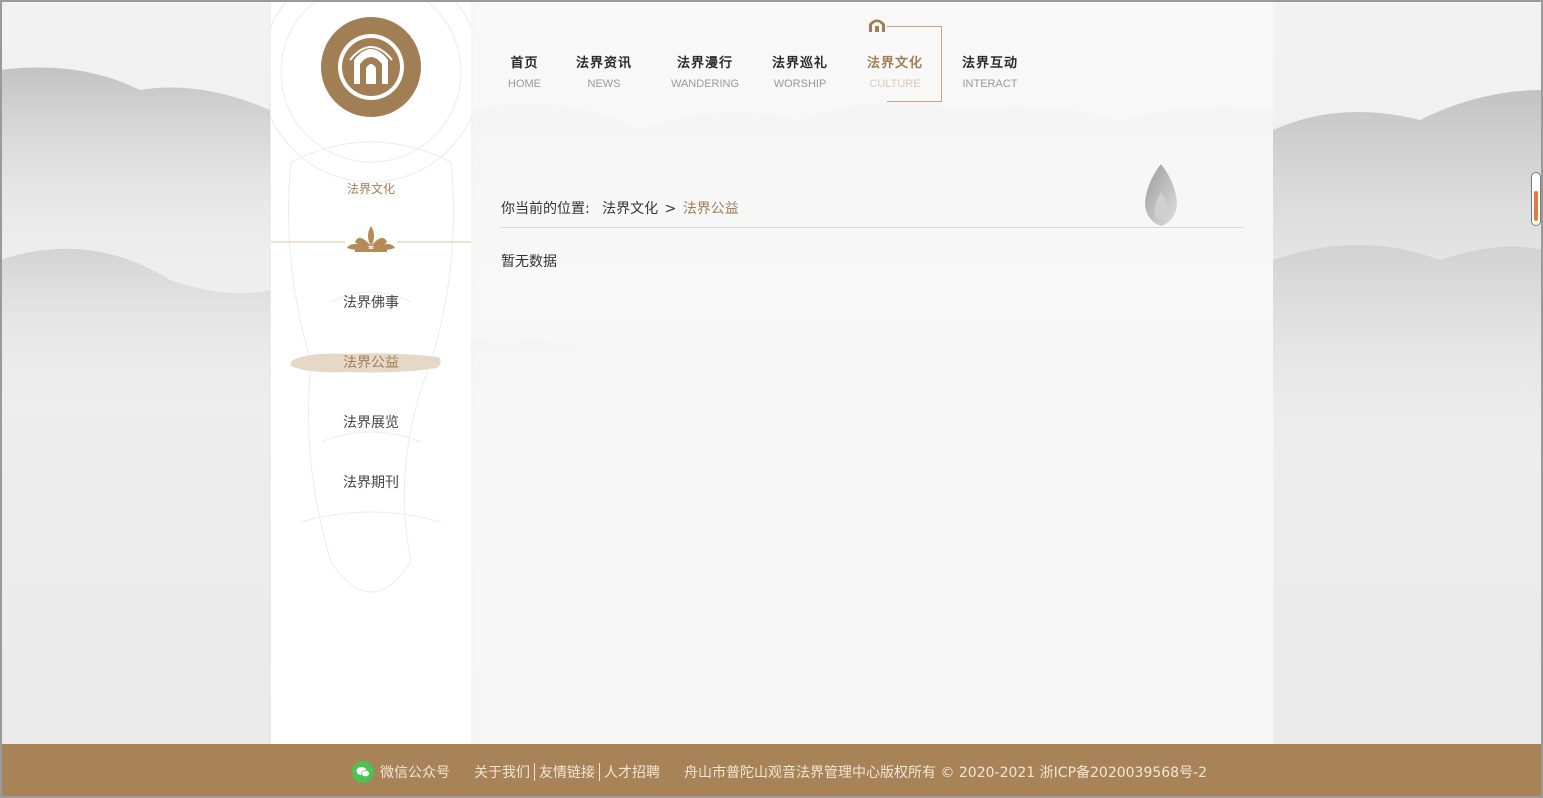 The width and height of the screenshot is (1543, 798). I want to click on nav-label-cn: 法界文化, so click(895, 63).